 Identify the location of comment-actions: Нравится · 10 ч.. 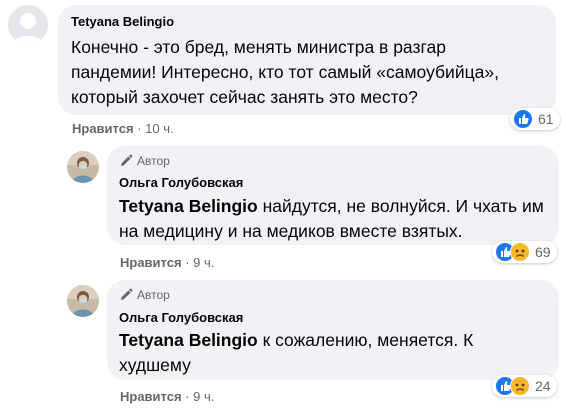
(123, 128).